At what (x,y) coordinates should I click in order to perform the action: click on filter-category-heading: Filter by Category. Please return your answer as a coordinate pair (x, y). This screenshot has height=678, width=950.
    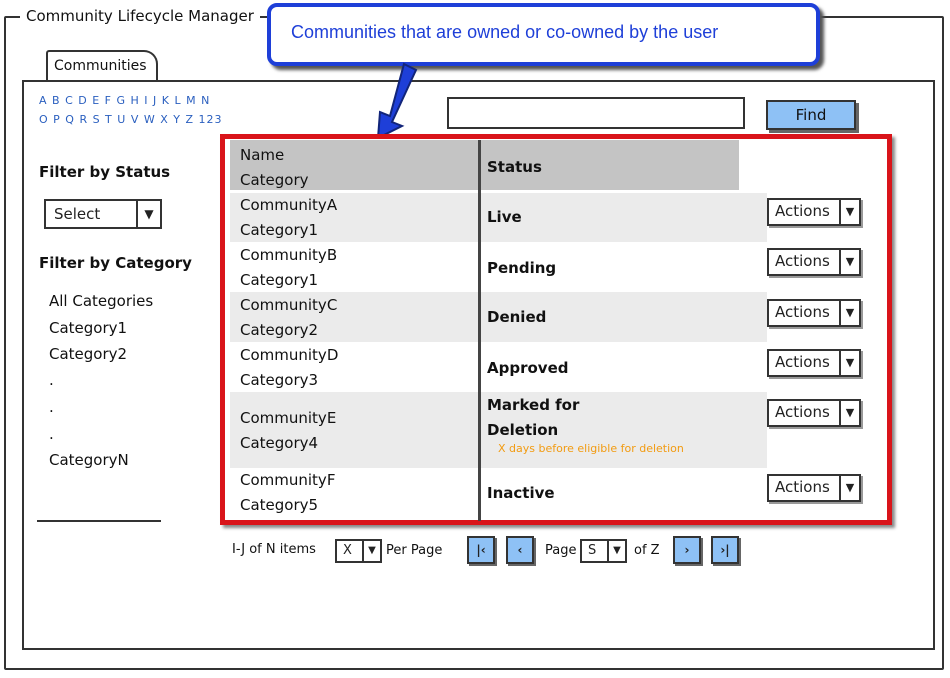
    Looking at the image, I should click on (115, 263).